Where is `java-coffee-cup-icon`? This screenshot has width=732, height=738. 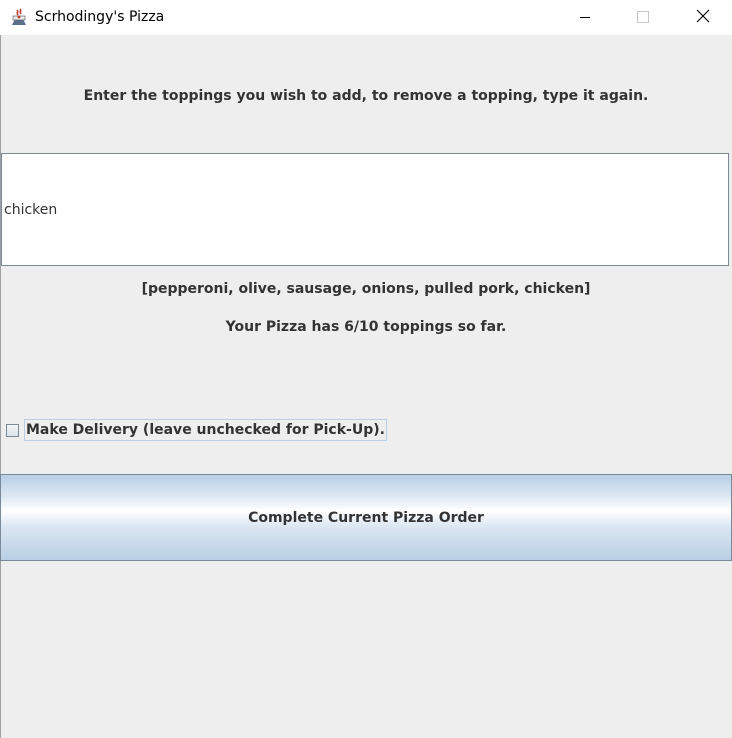 java-coffee-cup-icon is located at coordinates (19, 17).